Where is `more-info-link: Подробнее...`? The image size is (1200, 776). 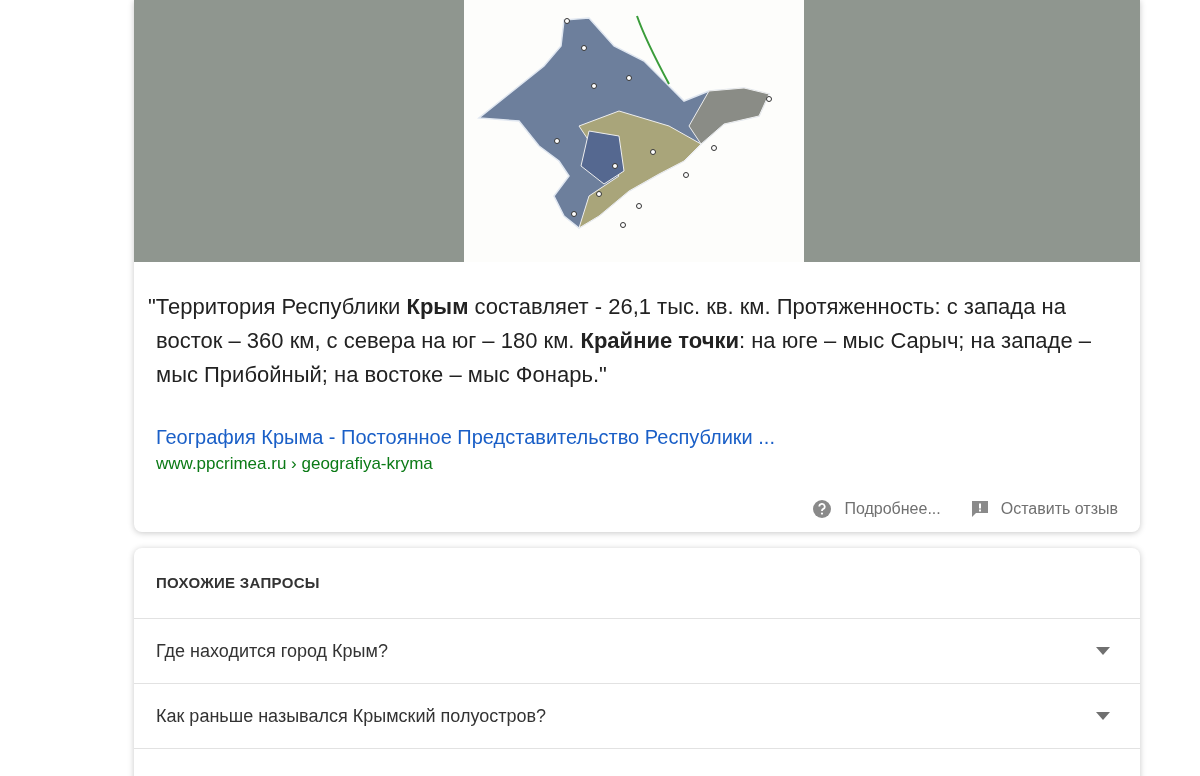 more-info-link: Подробнее... is located at coordinates (876, 509).